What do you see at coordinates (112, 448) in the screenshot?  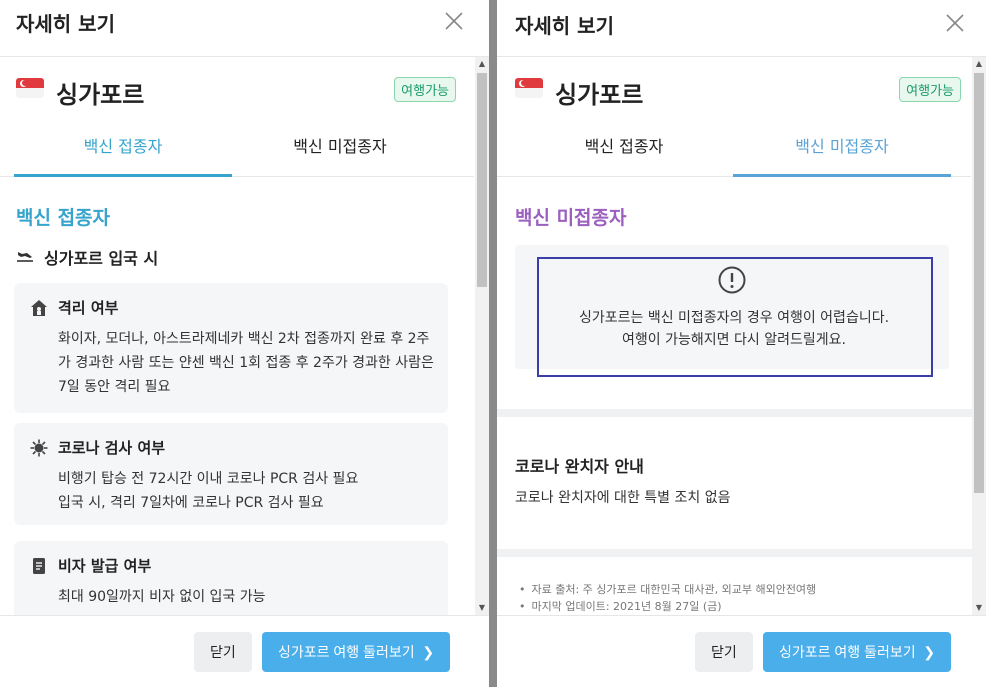 I see `card-title: 코로나 검사 여부` at bounding box center [112, 448].